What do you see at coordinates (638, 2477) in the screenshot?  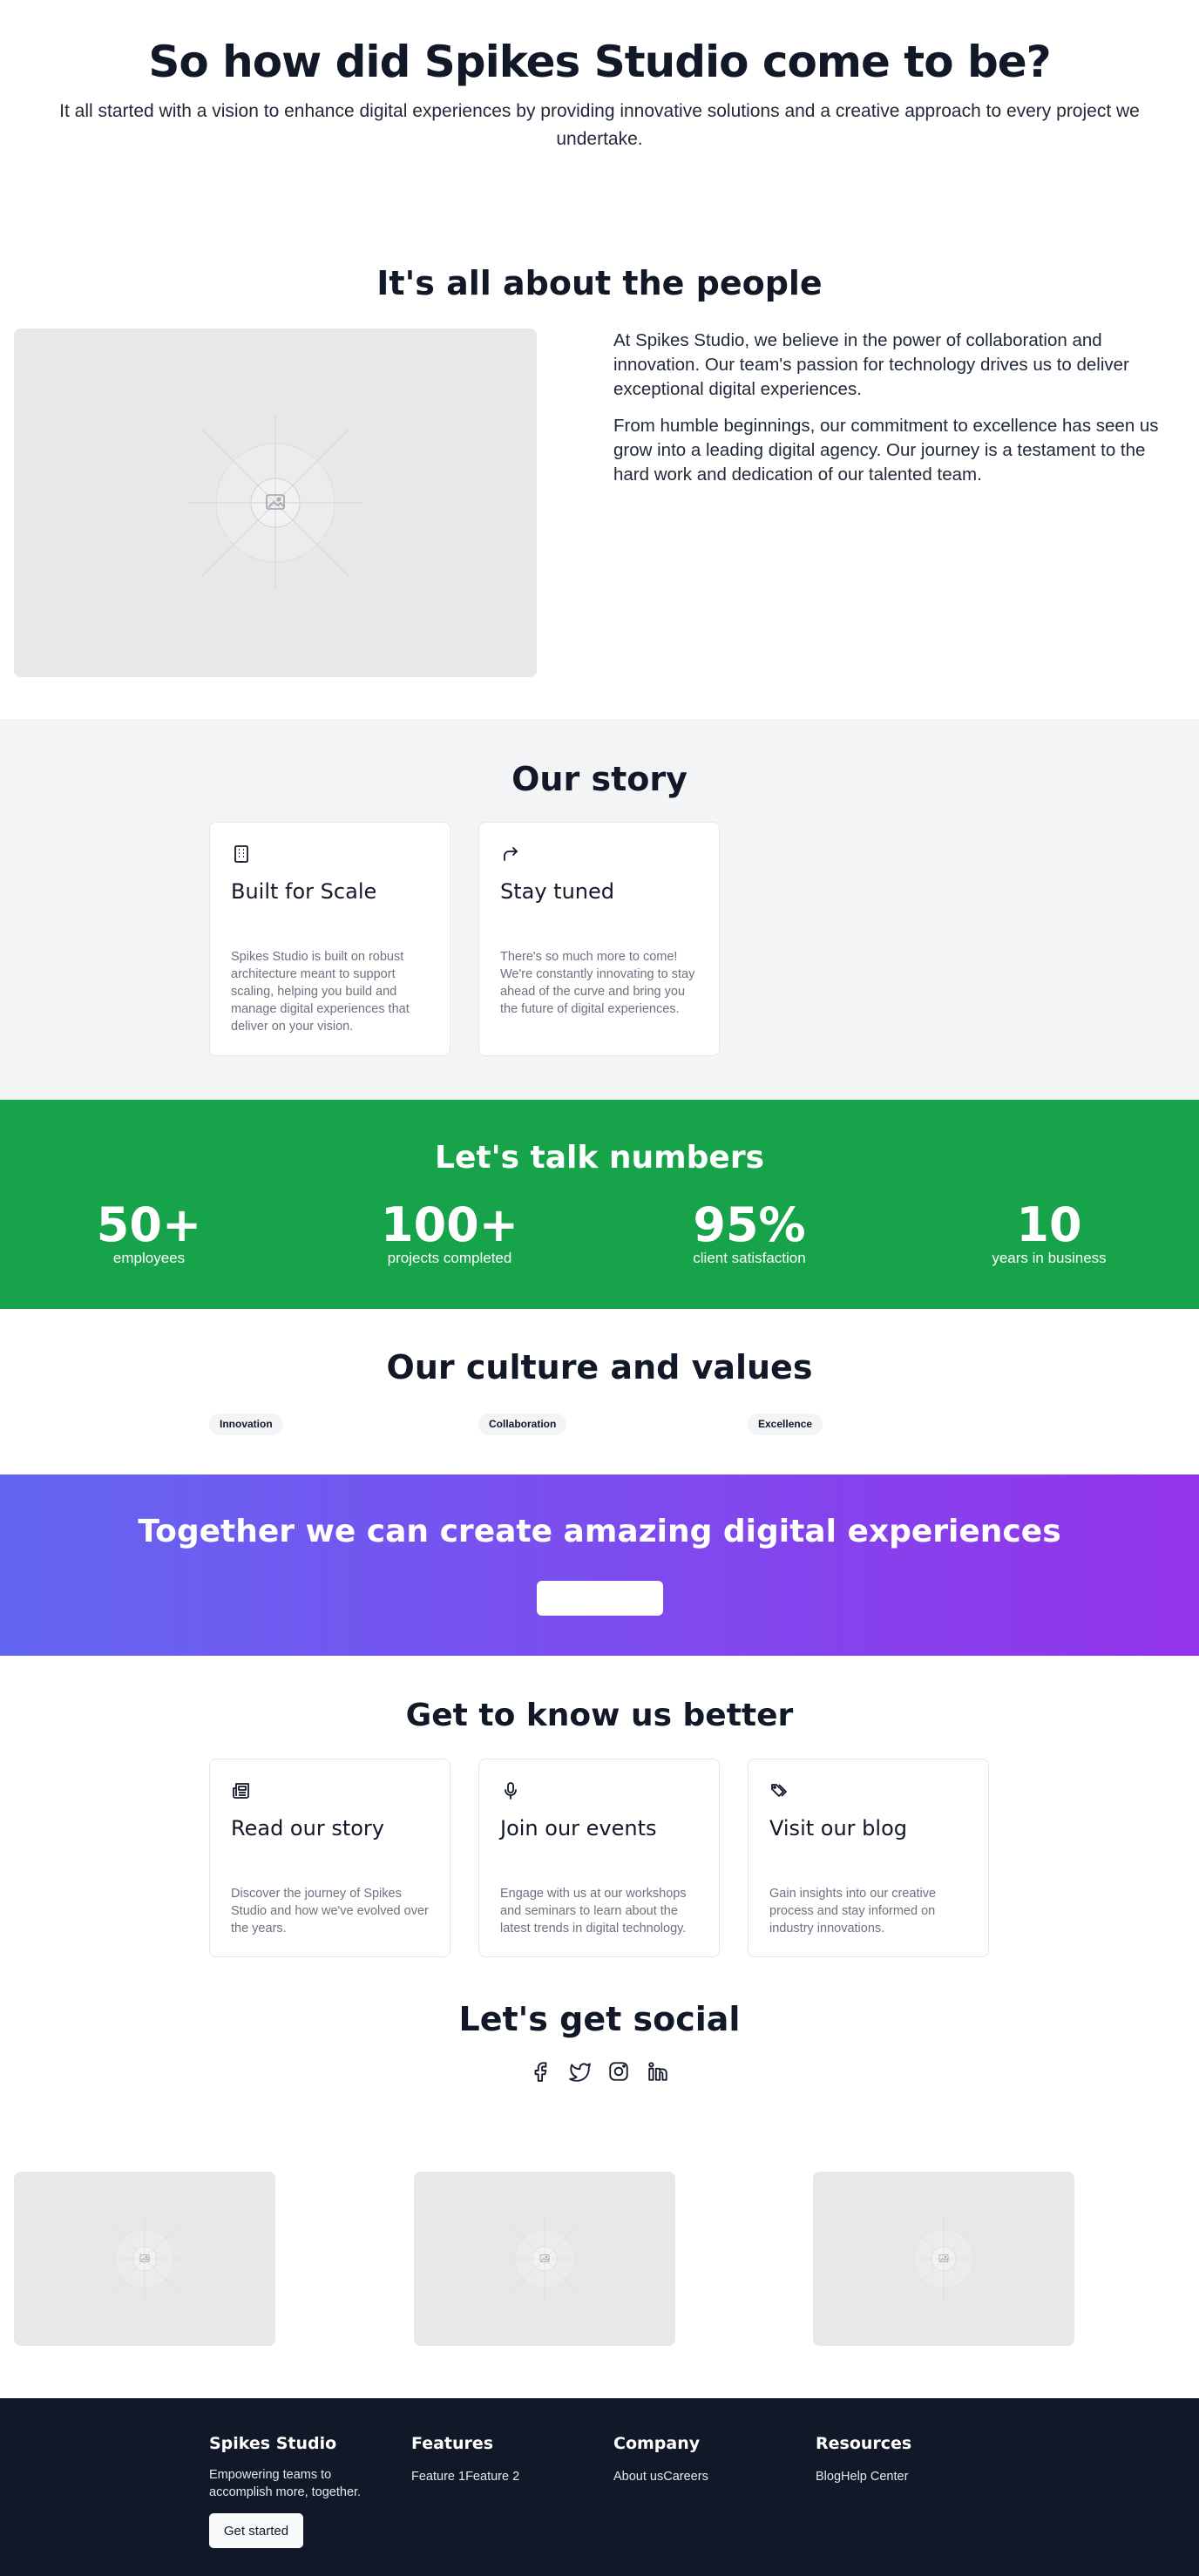 I see `footer-link: About us` at bounding box center [638, 2477].